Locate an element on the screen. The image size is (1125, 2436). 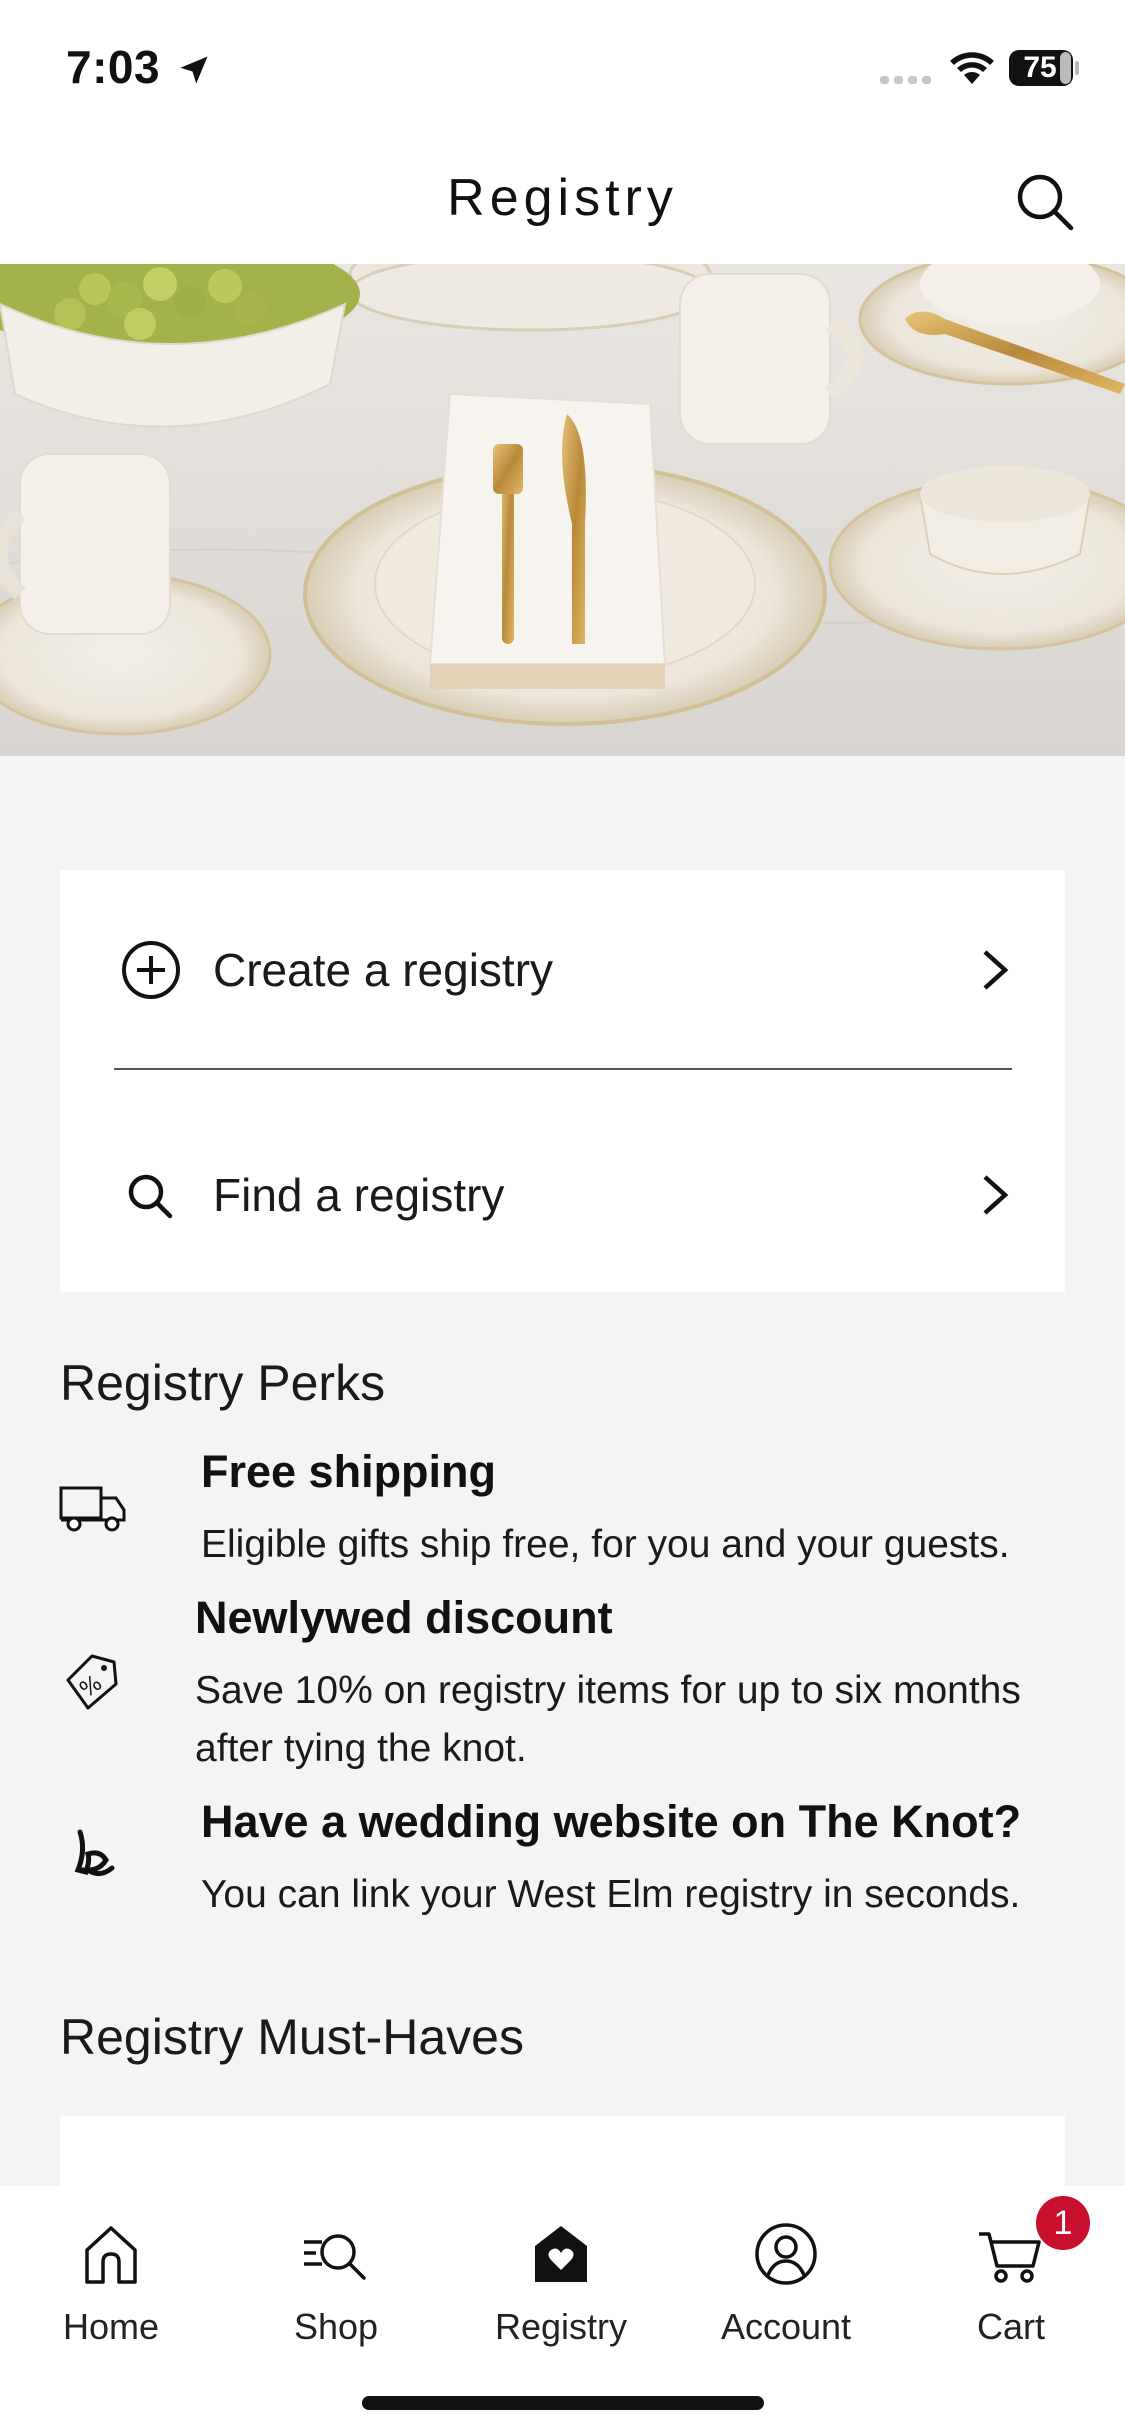
cellular-signal-icon is located at coordinates (905, 80).